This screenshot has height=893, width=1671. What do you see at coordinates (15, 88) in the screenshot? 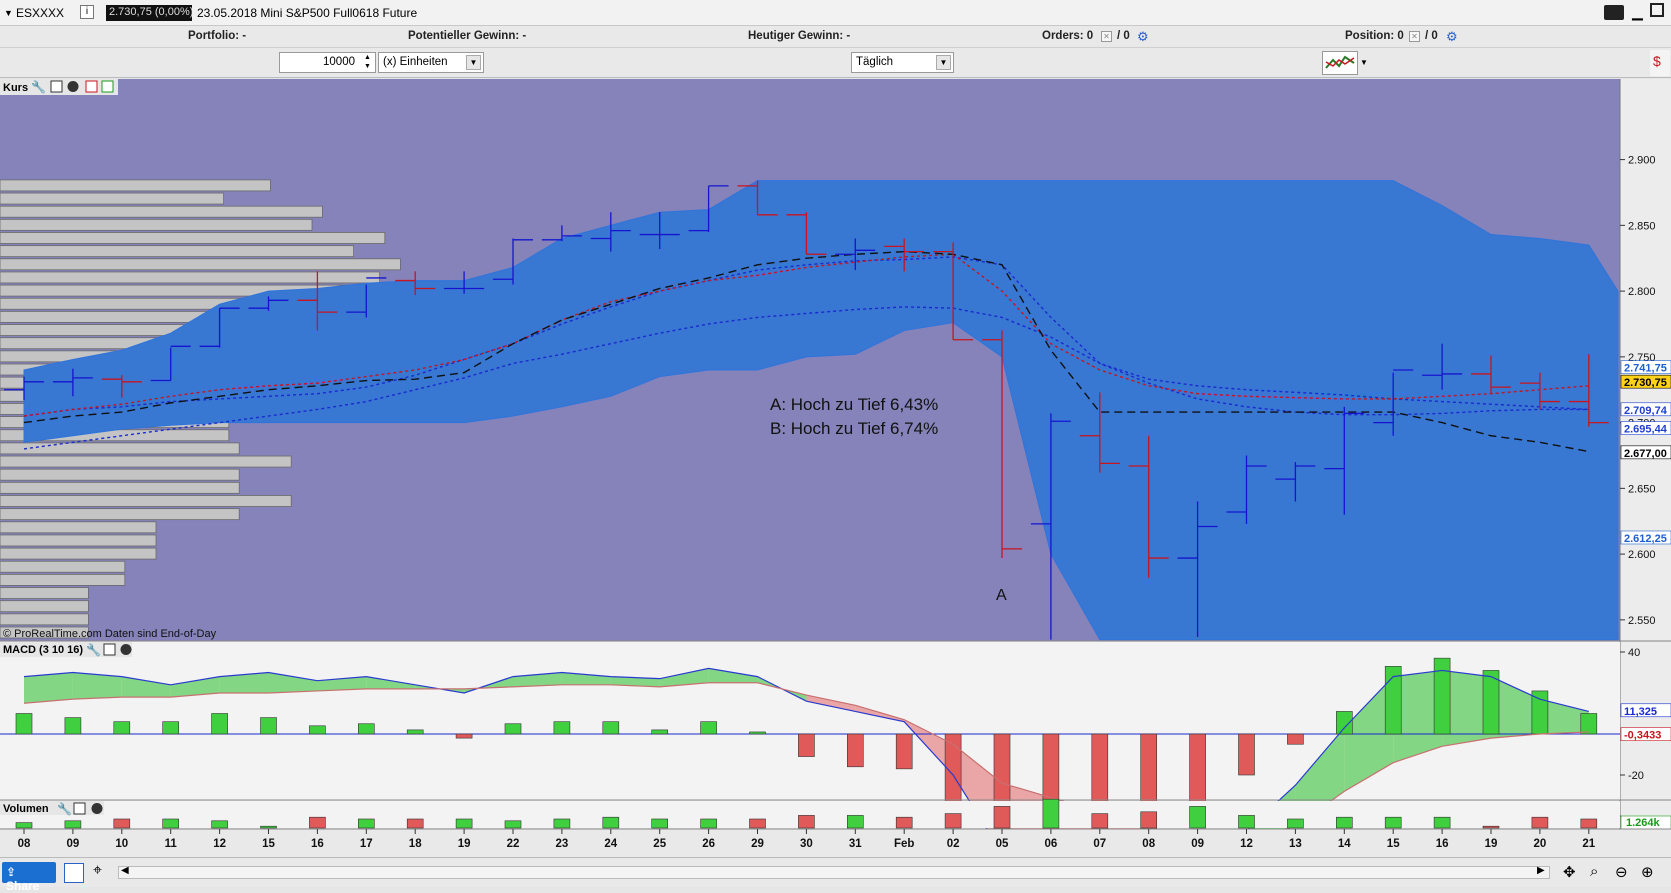
I see `price-panel-title: Kurs` at bounding box center [15, 88].